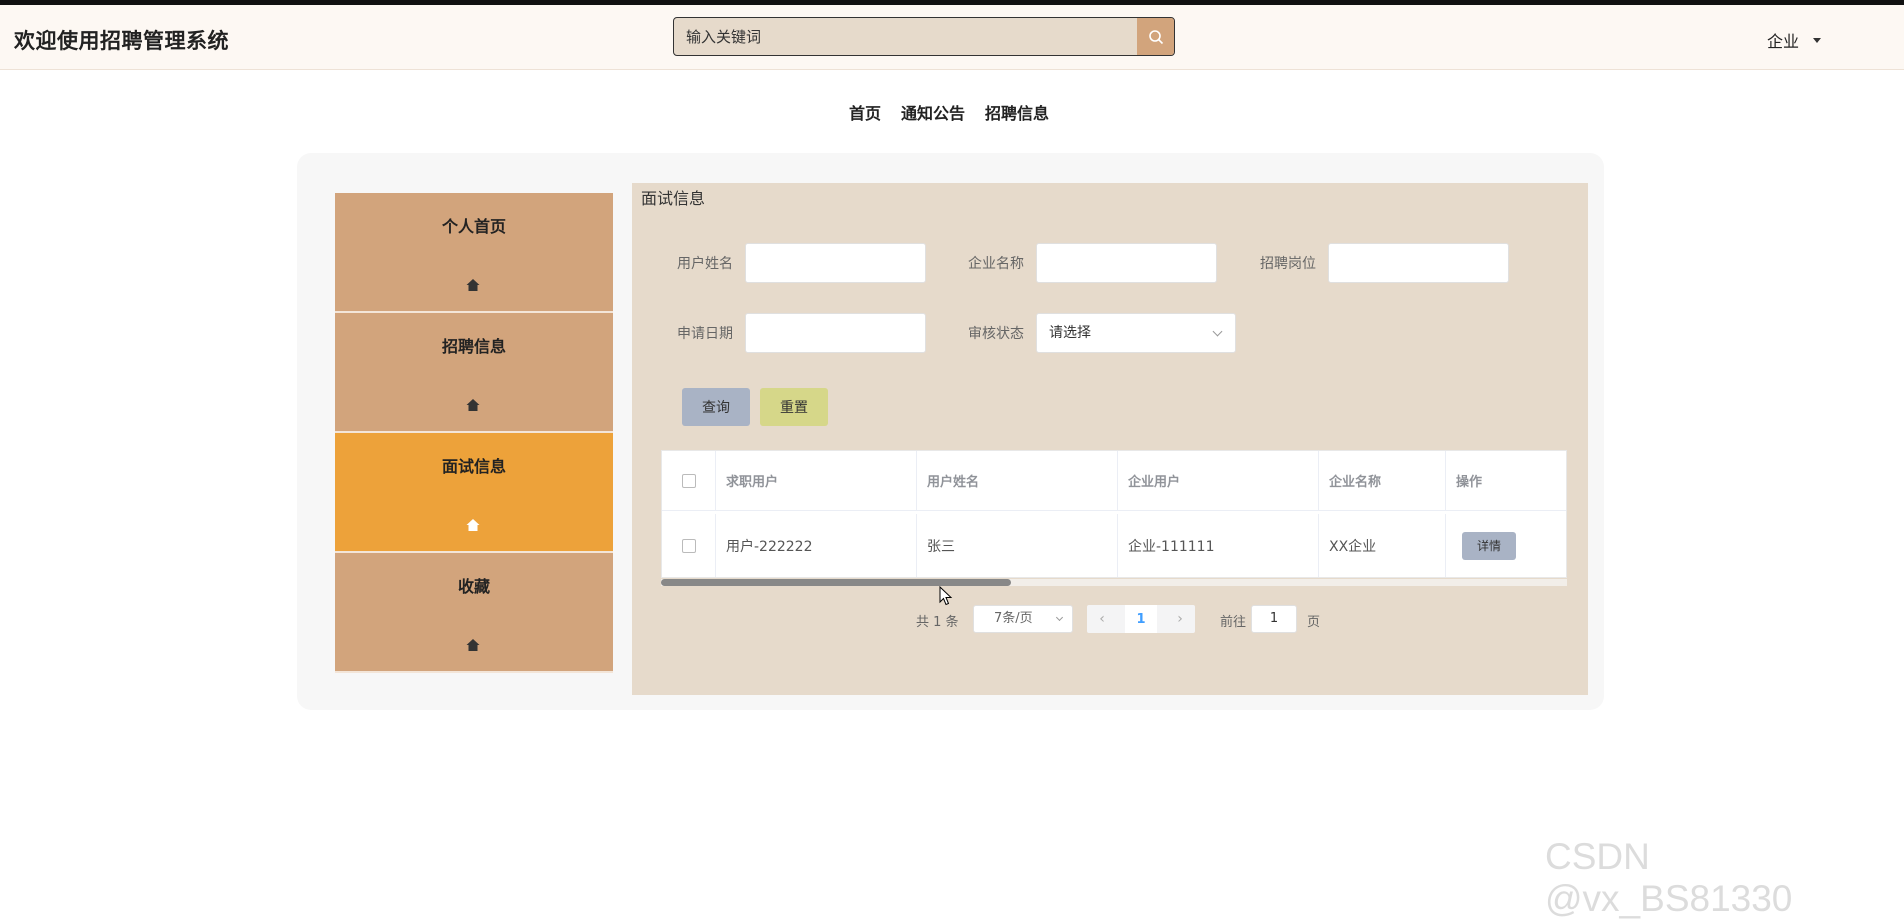  I want to click on nav-item-notices: 通知公告, so click(933, 112).